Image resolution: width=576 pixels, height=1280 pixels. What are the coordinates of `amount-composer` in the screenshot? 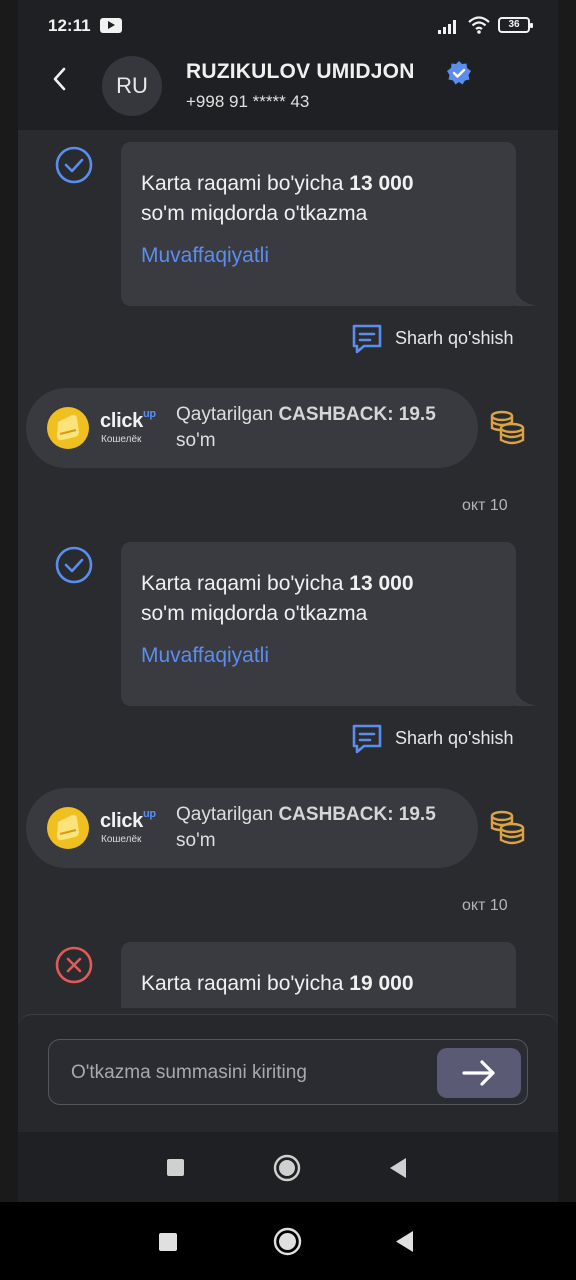 It's located at (288, 1073).